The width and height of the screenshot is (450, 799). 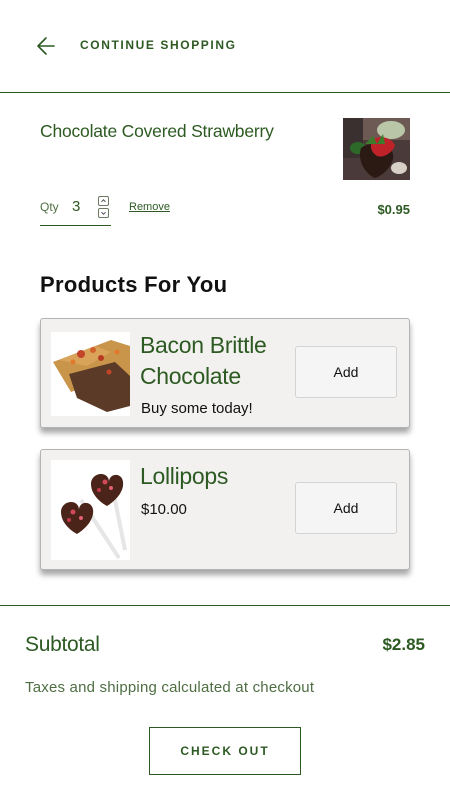 I want to click on cart-item-title: Chocolate Covered Strawberry, so click(x=157, y=131).